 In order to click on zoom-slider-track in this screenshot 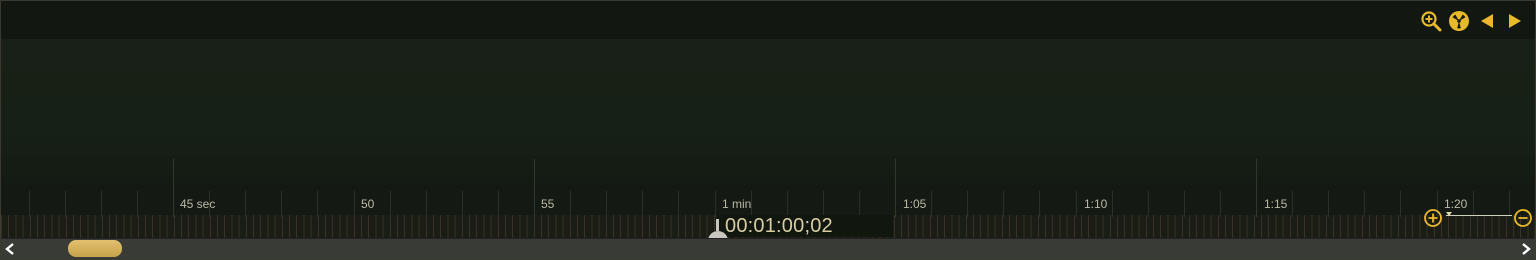, I will do `click(1479, 215)`.